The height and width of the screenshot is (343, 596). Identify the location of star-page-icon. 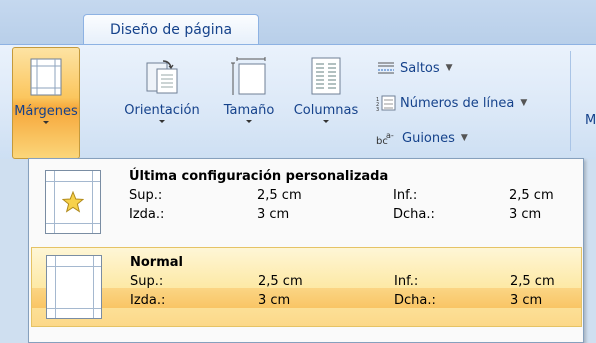
(73, 202).